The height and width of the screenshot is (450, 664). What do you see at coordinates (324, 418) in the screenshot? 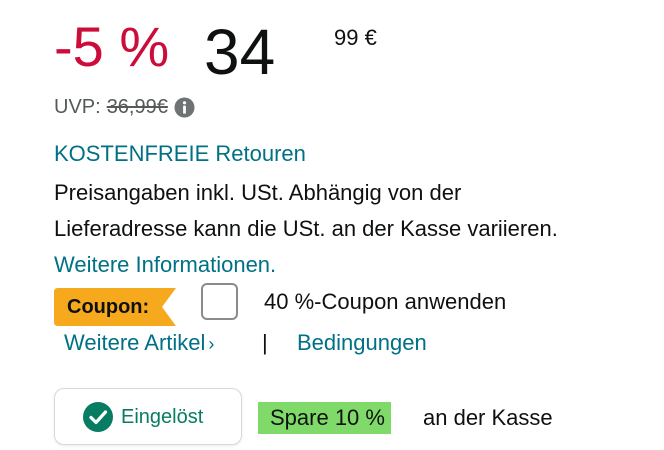
I see `savings-badge: Spare 10 %` at bounding box center [324, 418].